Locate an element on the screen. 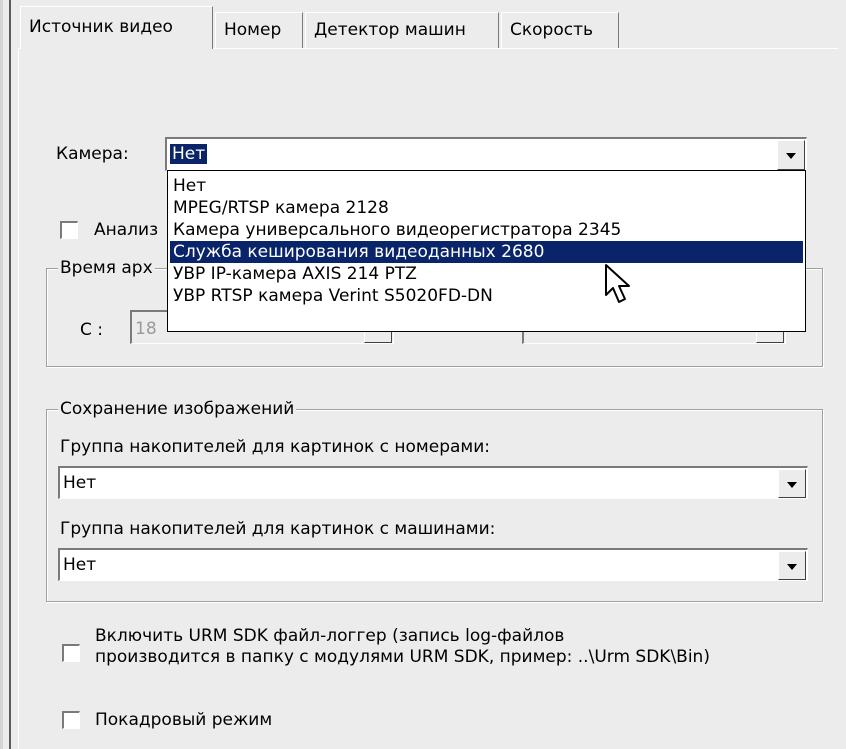 This screenshot has height=749, width=846. window-left-edge is located at coordinates (1, 374).